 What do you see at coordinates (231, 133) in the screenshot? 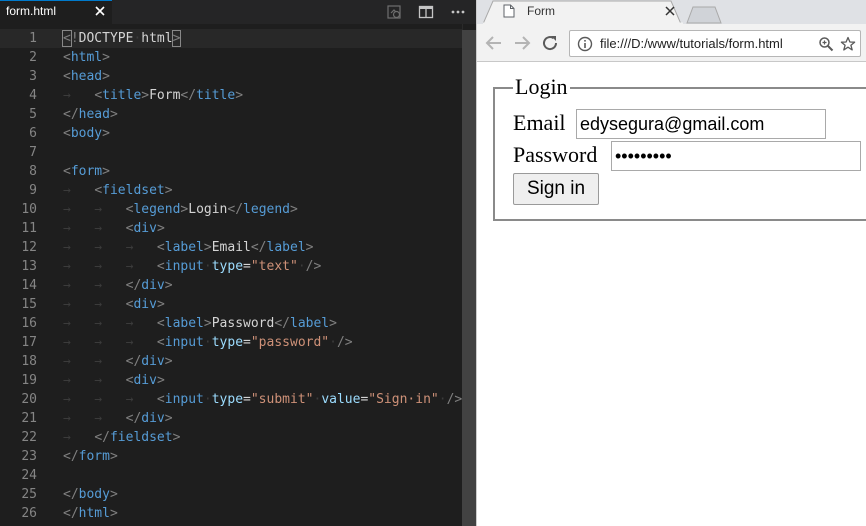
I see `code-line: 6 <body>` at bounding box center [231, 133].